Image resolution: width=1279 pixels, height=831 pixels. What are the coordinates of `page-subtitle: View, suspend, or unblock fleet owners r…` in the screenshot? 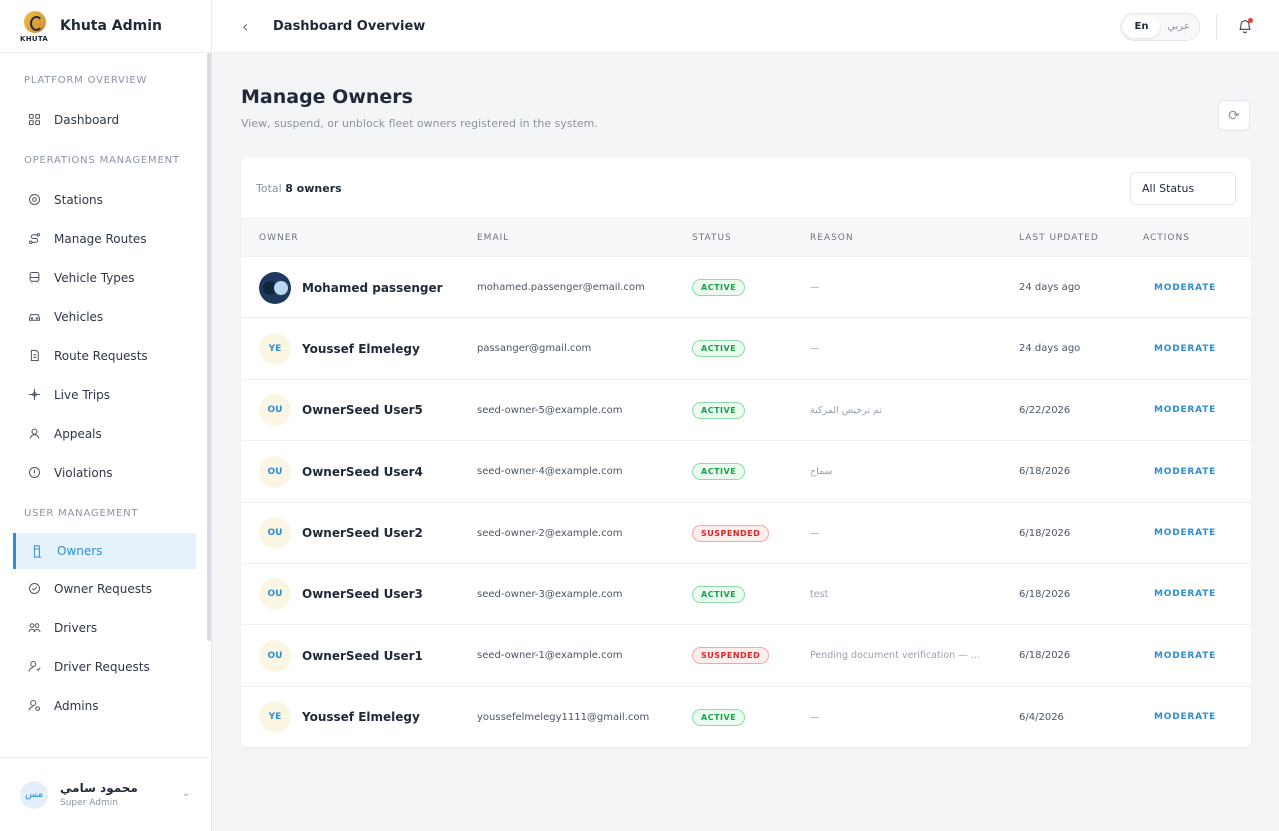 It's located at (419, 123).